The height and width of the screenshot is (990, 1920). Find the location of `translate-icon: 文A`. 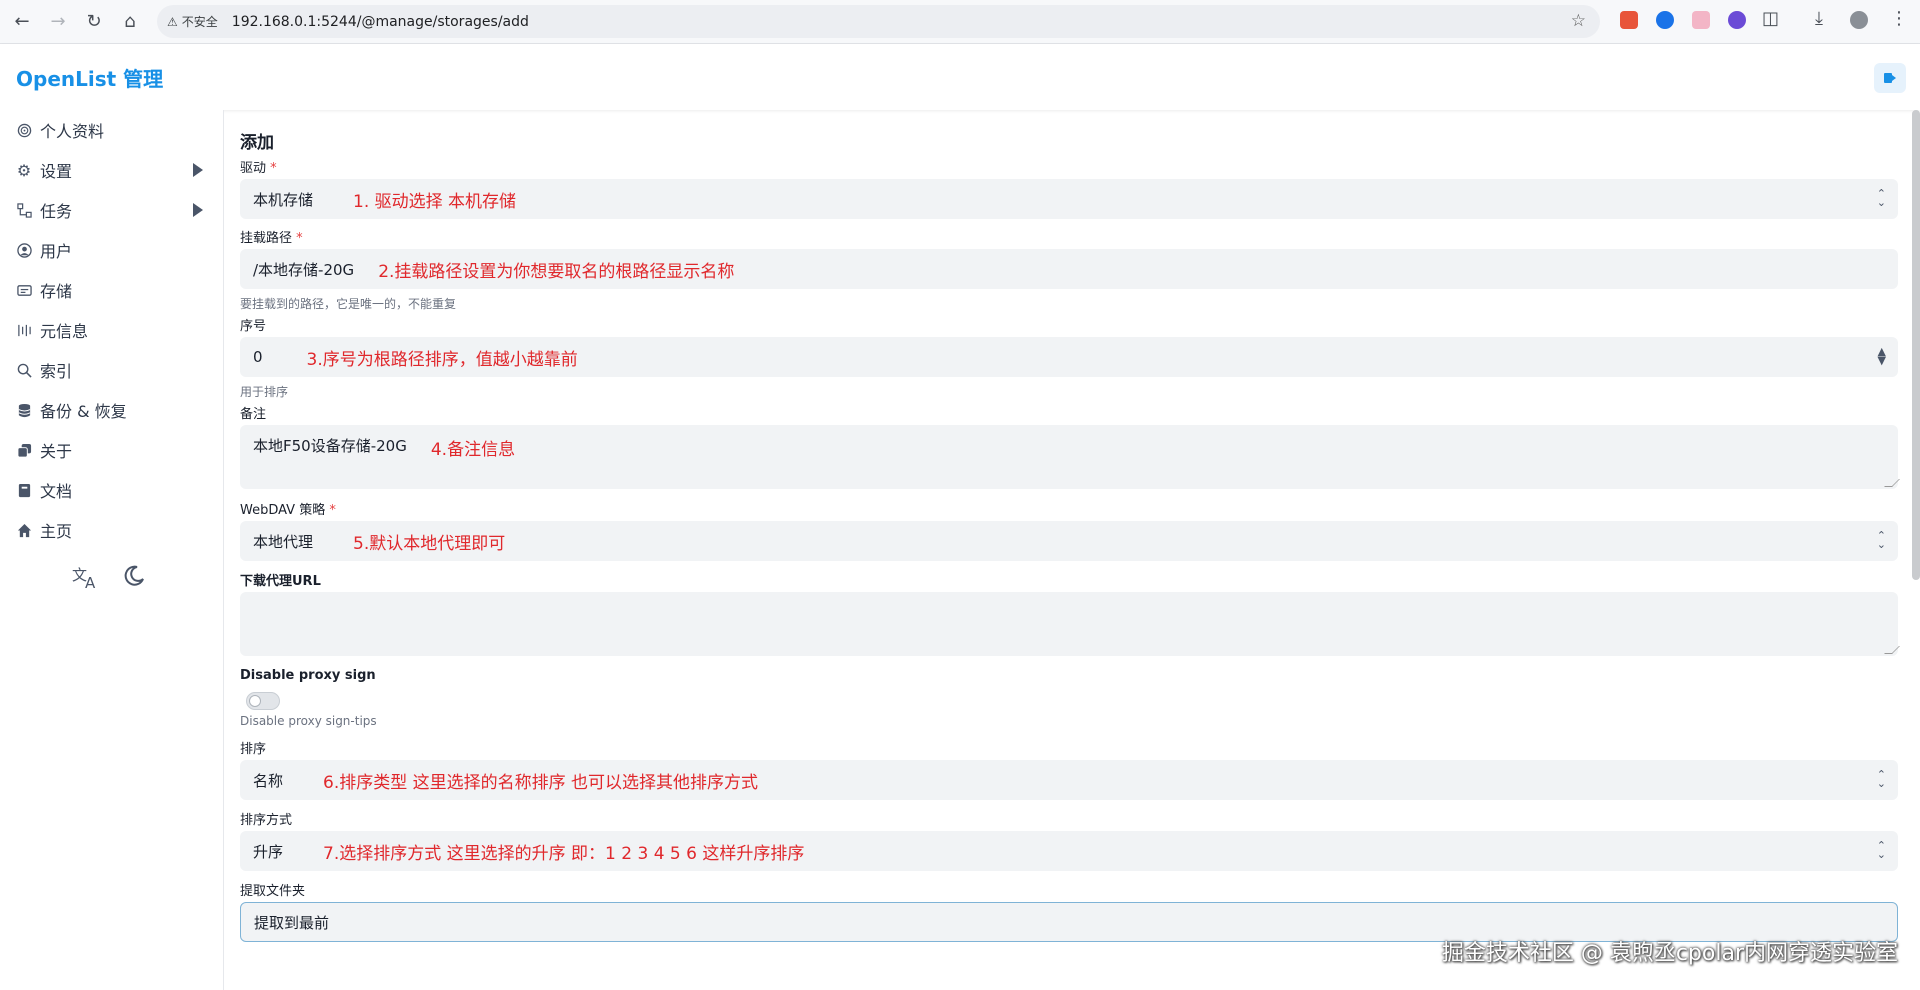

translate-icon: 文A is located at coordinates (86, 580).